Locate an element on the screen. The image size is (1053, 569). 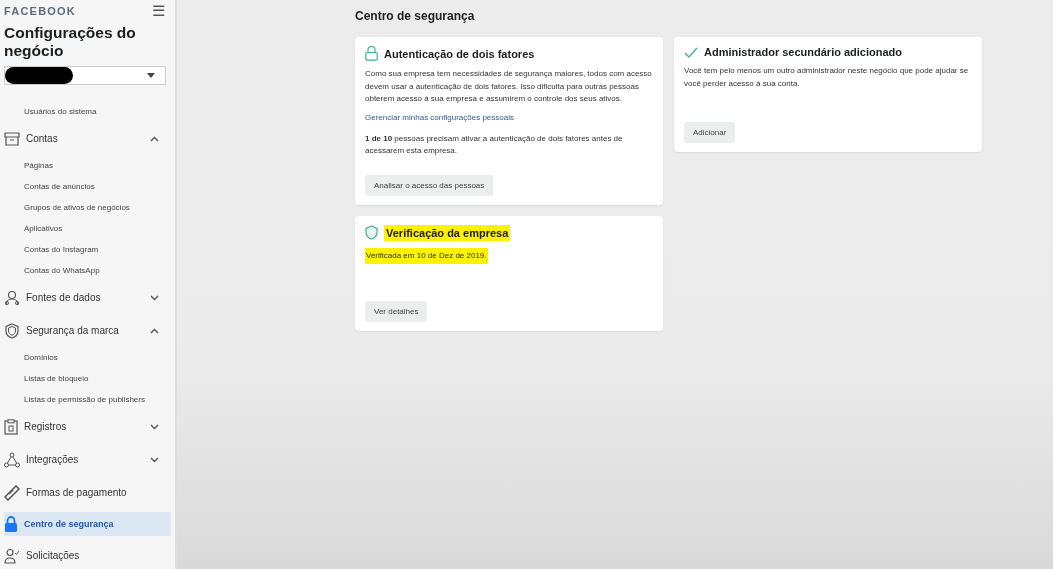
menu-button: ☰ is located at coordinates (161, 10).